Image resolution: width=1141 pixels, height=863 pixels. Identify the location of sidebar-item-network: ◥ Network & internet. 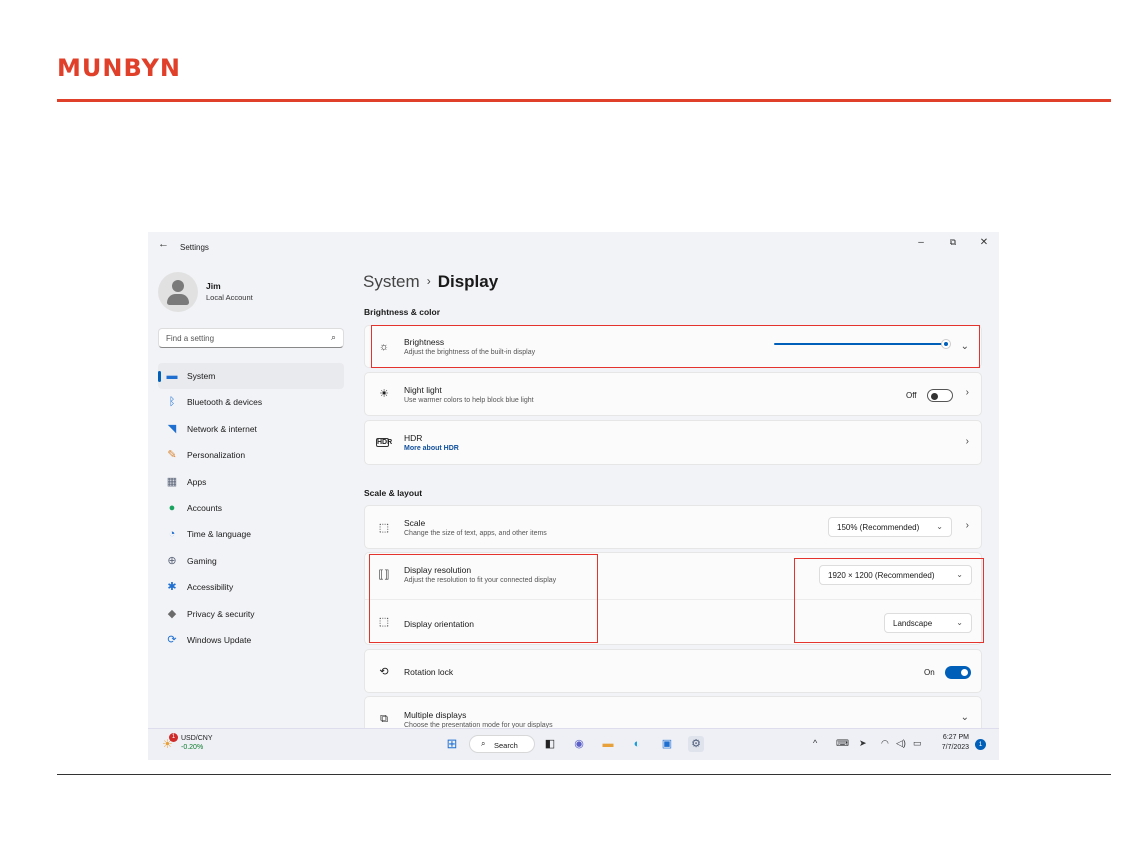
(251, 429).